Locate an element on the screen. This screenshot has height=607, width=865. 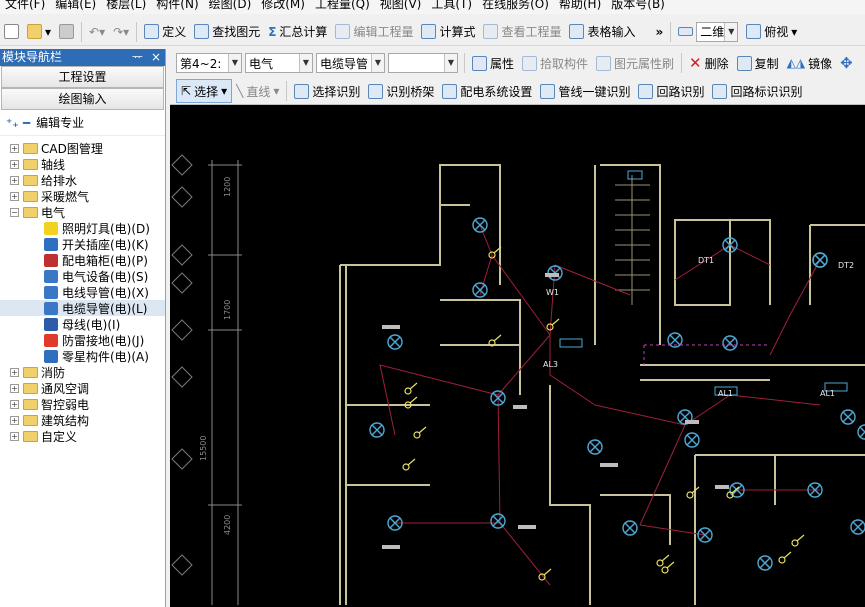
floor-select: 第4~2: ▼ is located at coordinates (209, 63).